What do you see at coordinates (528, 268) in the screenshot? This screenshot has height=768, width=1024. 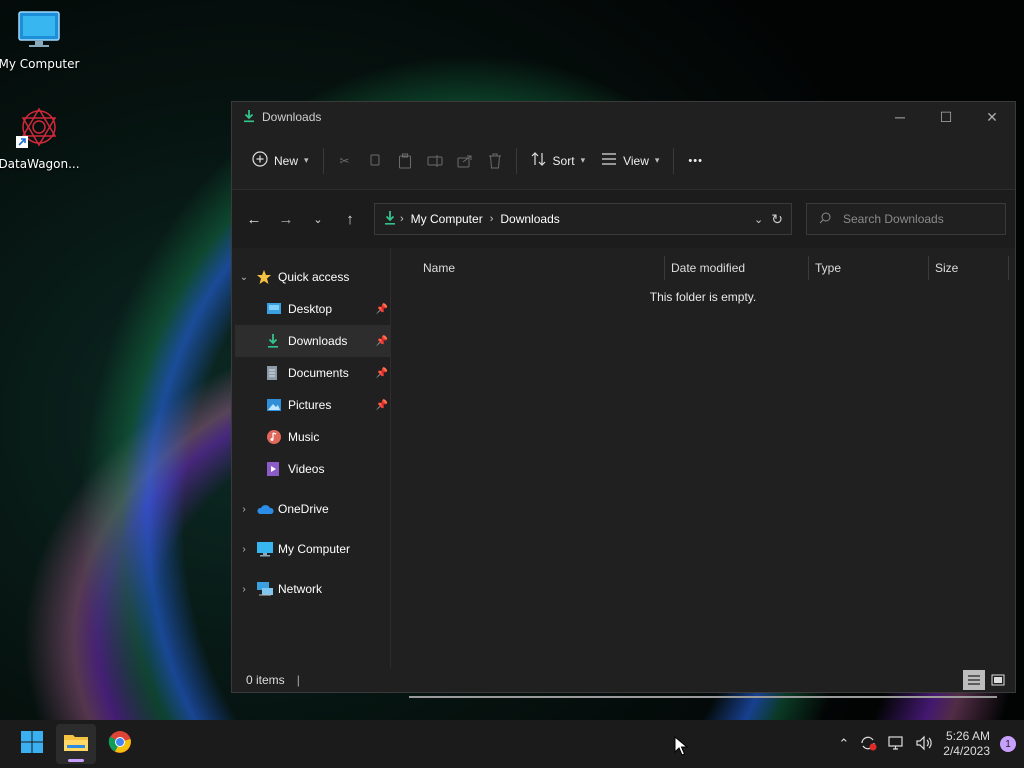 I see `column-header-name: Name` at bounding box center [528, 268].